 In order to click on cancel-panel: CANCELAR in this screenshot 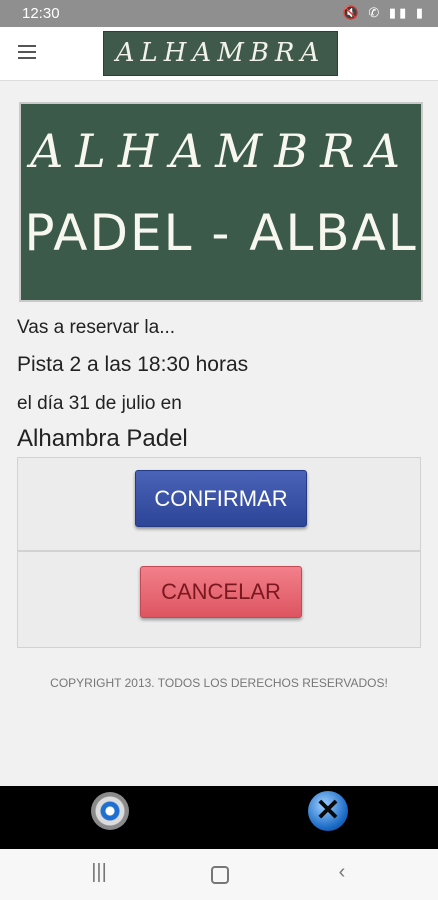, I will do `click(219, 599)`.